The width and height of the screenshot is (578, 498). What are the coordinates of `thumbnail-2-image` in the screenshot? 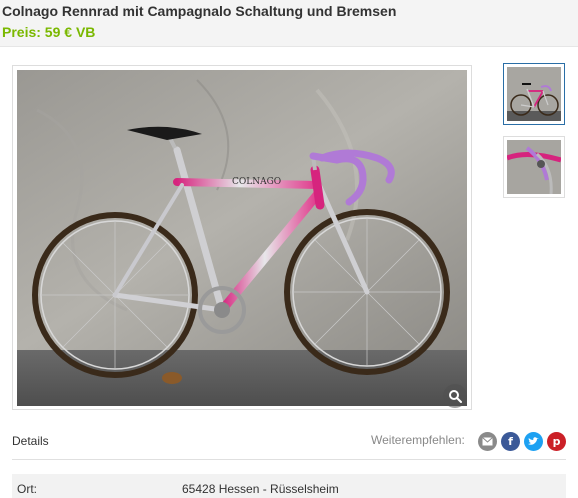 It's located at (534, 167).